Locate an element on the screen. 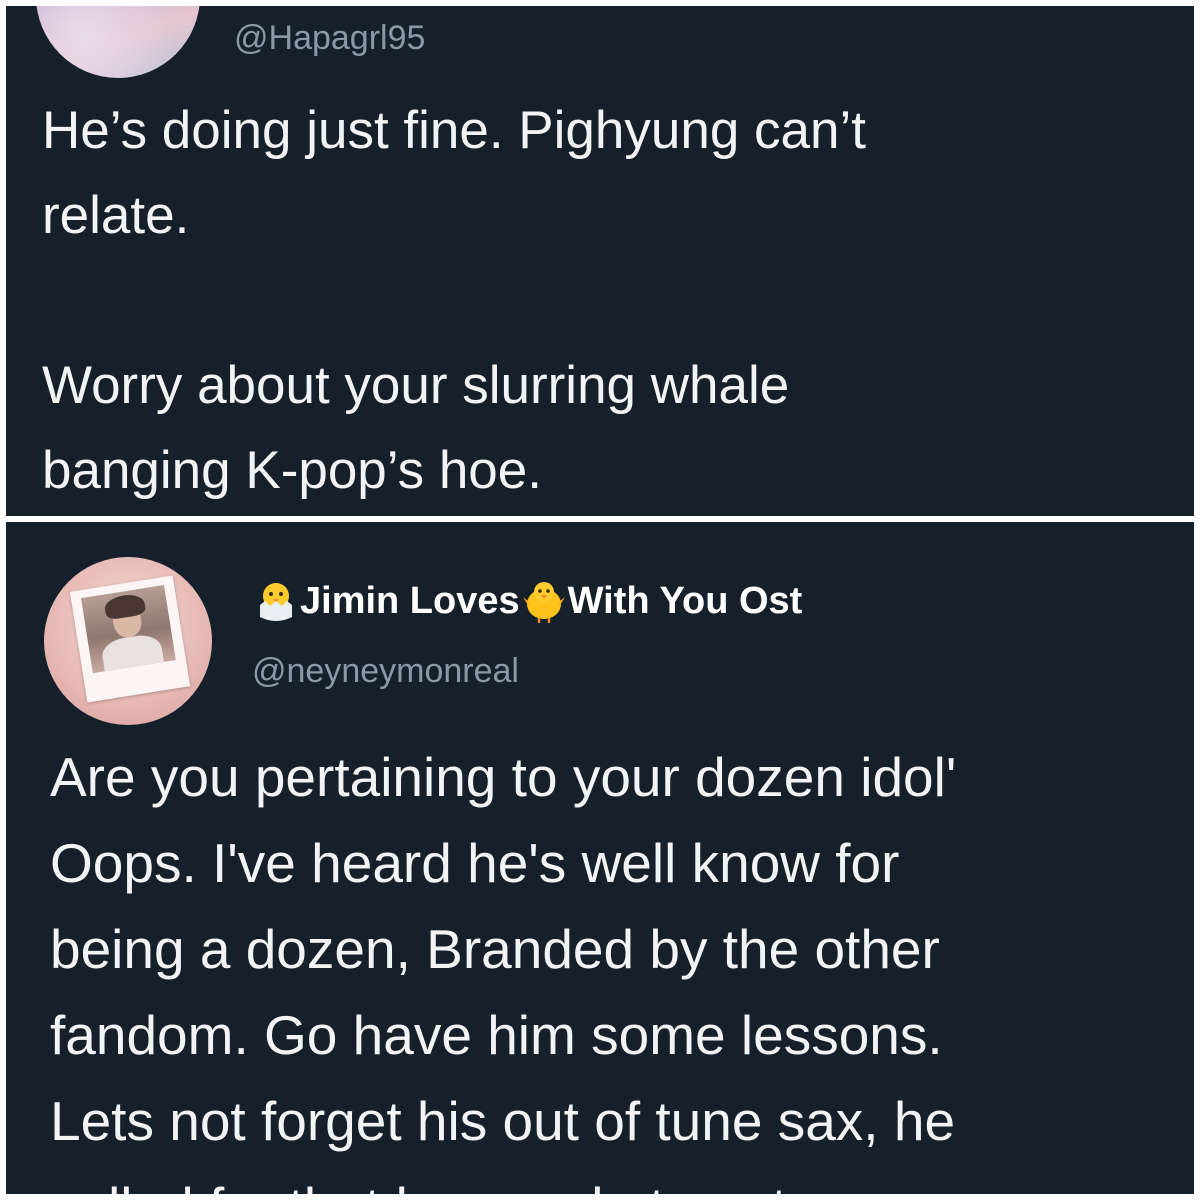 Image resolution: width=1200 pixels, height=1200 pixels. display-name-part-1: Jimin Loves is located at coordinates (410, 600).